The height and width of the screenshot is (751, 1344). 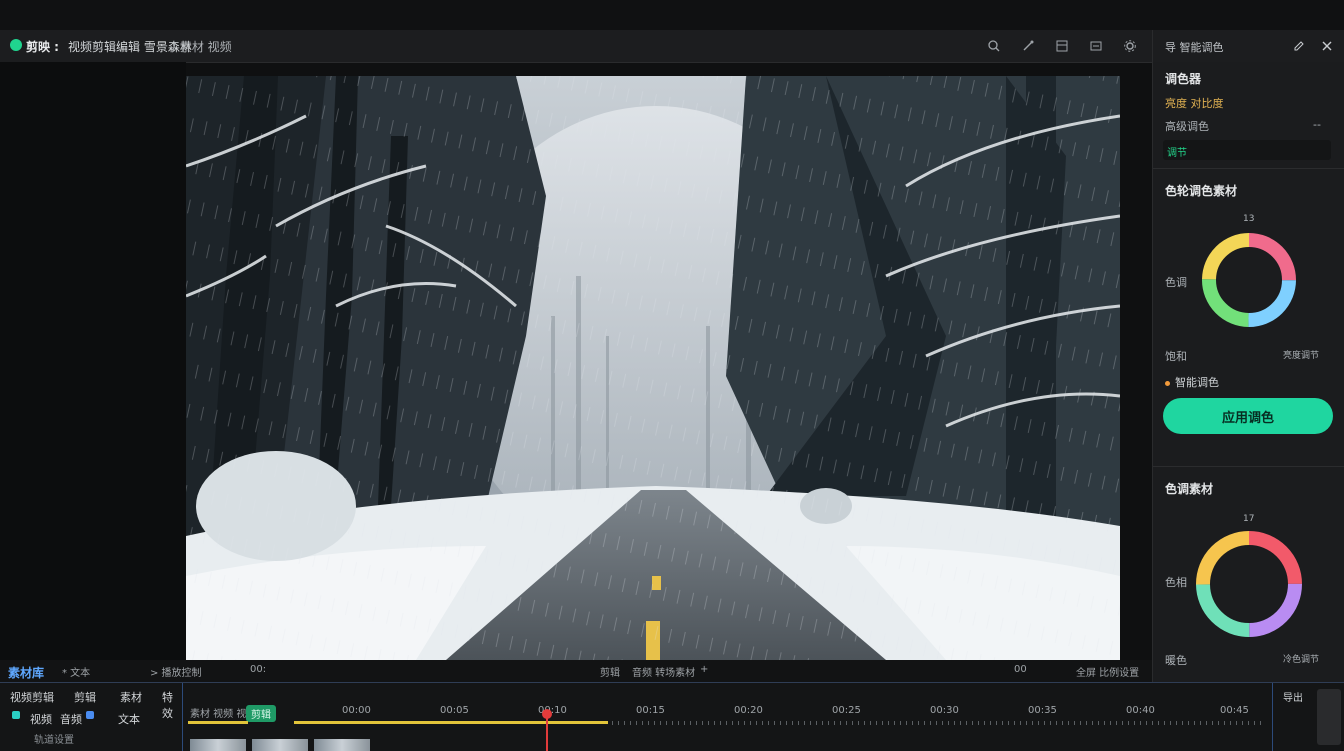 What do you see at coordinates (1317, 124) in the screenshot?
I see `advanced-value: --` at bounding box center [1317, 124].